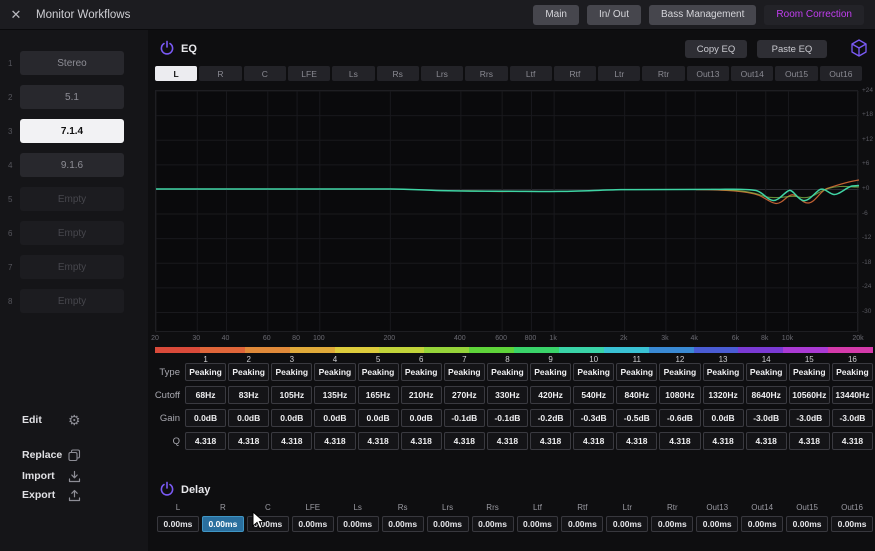  What do you see at coordinates (594, 441) in the screenshot?
I see `band-q-10: 4.318` at bounding box center [594, 441].